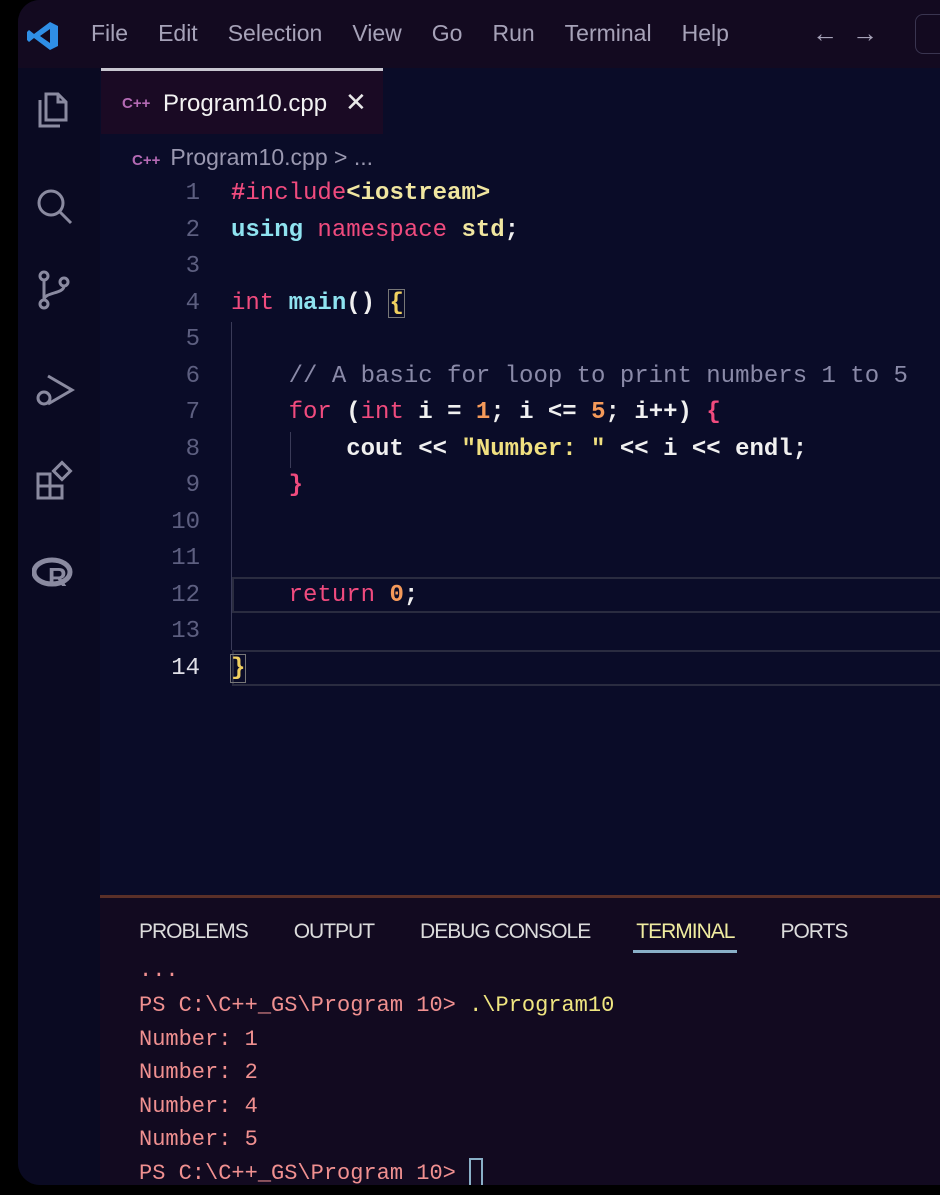 Image resolution: width=940 pixels, height=1195 pixels. What do you see at coordinates (185, 558) in the screenshot?
I see `line-number: 11` at bounding box center [185, 558].